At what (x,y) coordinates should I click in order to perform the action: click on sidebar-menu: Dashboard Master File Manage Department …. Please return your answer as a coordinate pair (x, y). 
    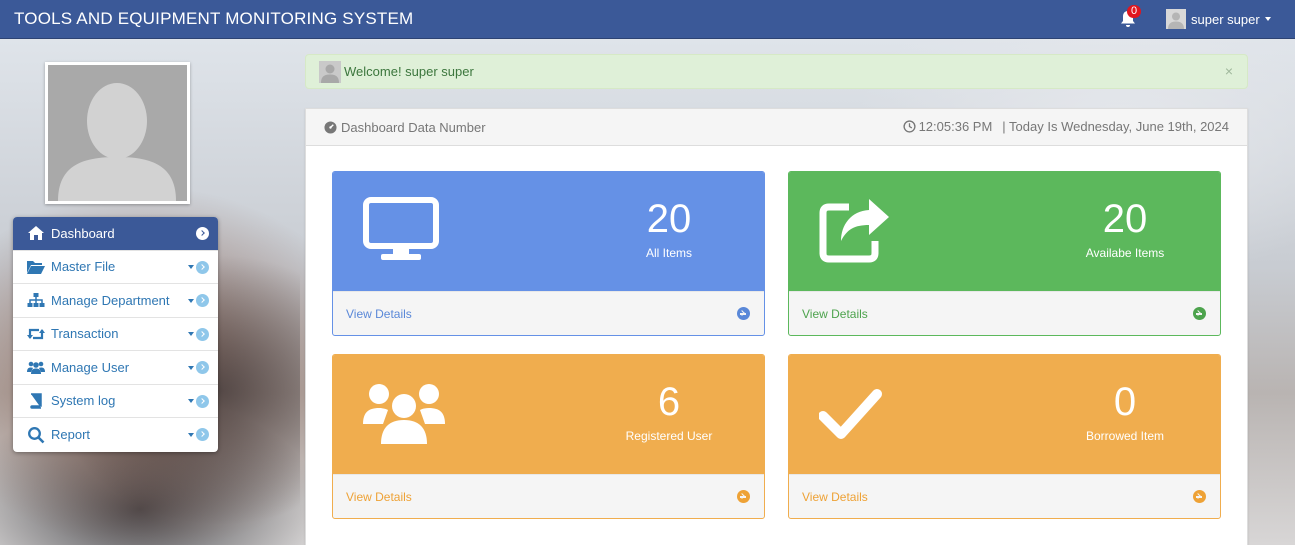
    Looking at the image, I should click on (115, 334).